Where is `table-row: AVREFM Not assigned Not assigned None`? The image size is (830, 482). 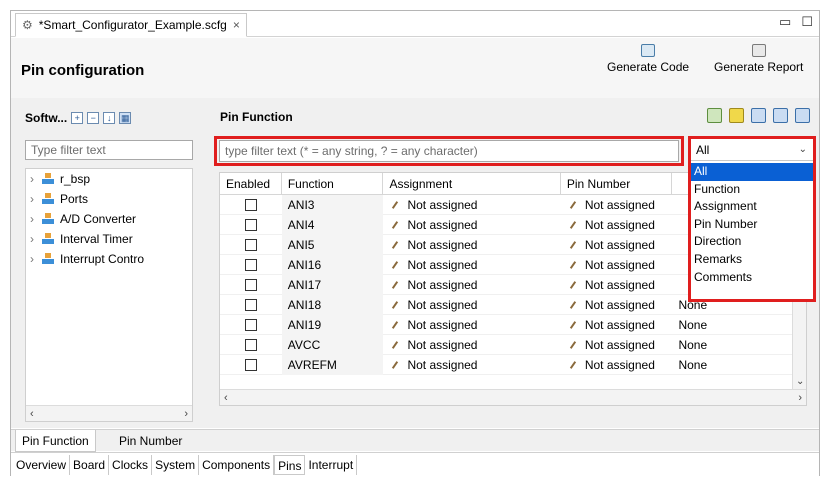 table-row: AVREFM Not assigned Not assigned None is located at coordinates (513, 364).